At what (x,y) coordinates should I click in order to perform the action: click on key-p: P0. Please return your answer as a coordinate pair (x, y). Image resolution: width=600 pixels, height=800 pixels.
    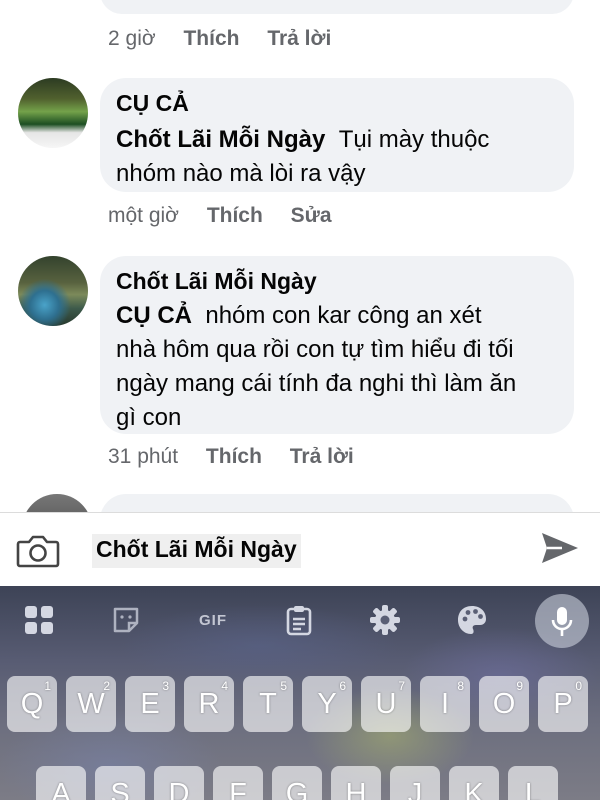
    Looking at the image, I should click on (563, 704).